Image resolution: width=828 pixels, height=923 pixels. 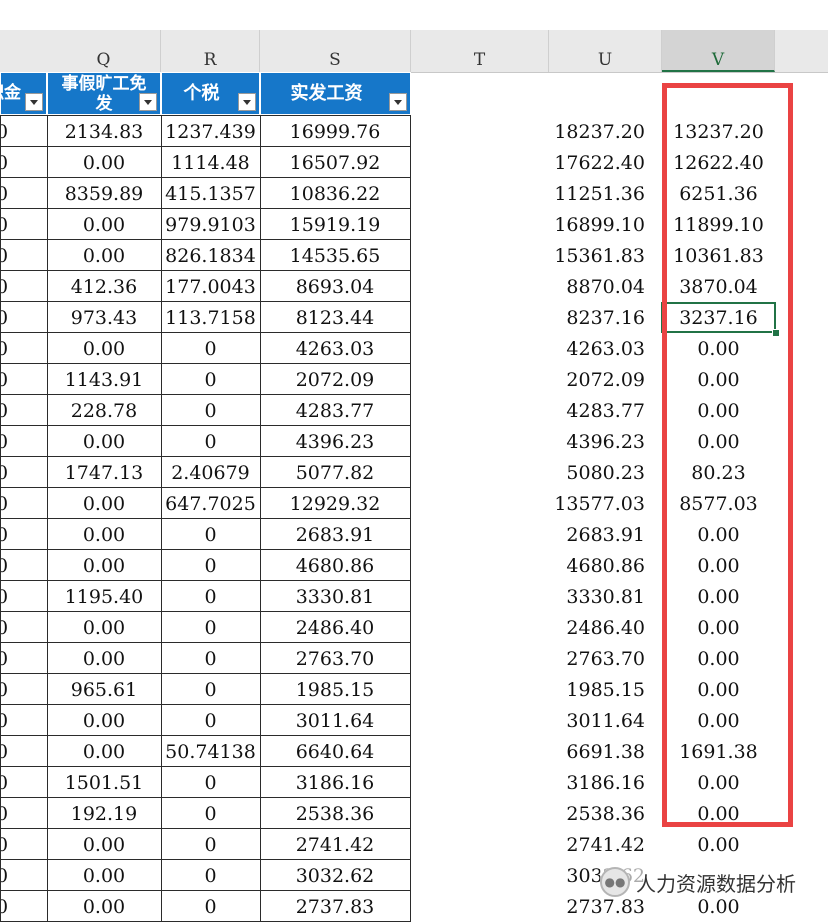 What do you see at coordinates (599, 131) in the screenshot?
I see `cell-u: 18237.20` at bounding box center [599, 131].